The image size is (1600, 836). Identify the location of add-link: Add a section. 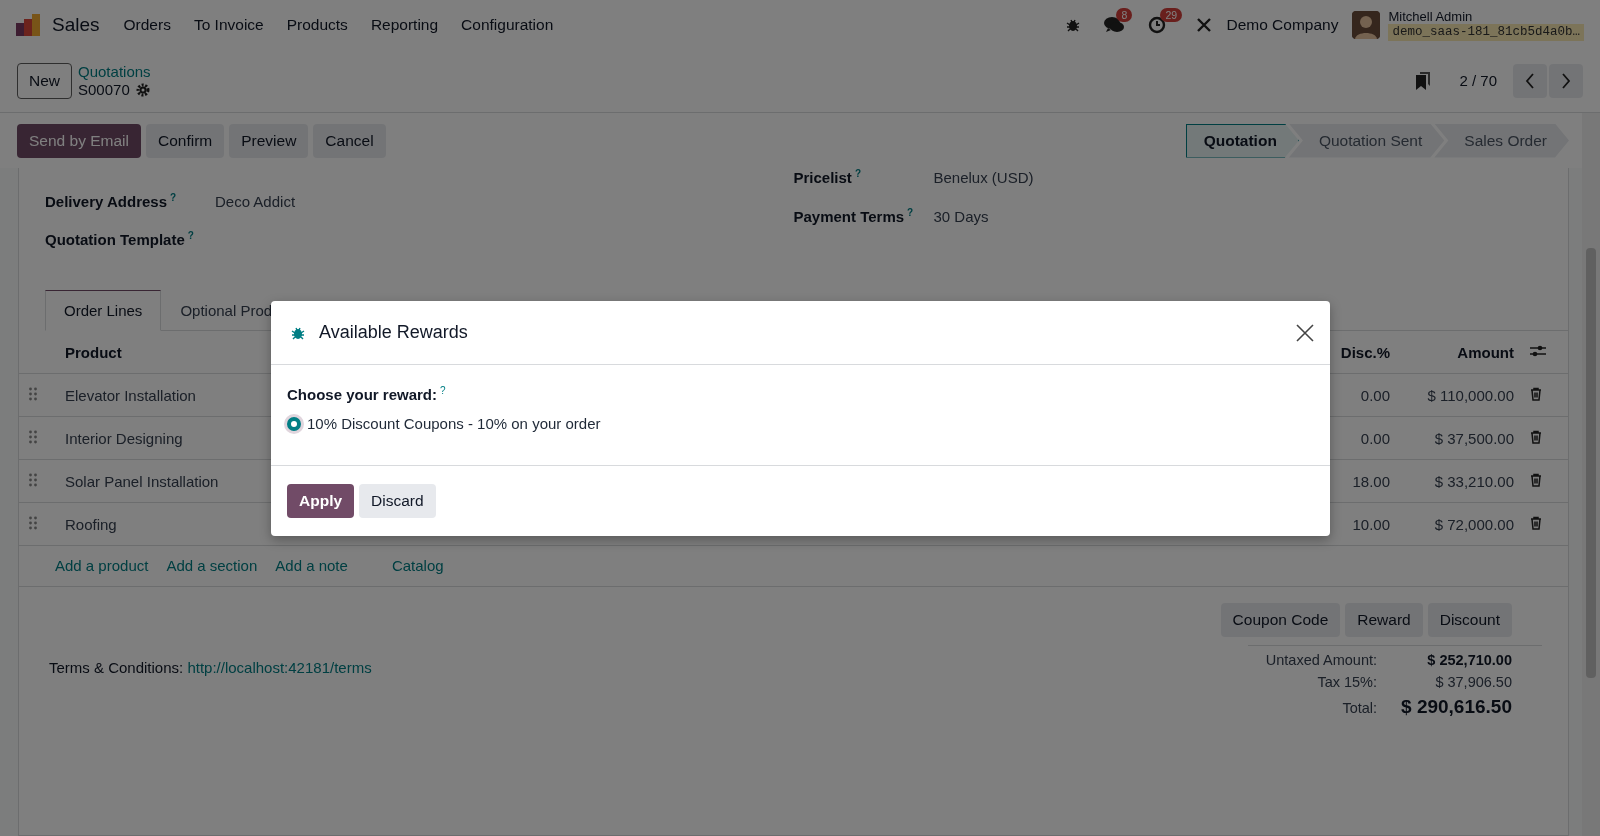
(212, 565).